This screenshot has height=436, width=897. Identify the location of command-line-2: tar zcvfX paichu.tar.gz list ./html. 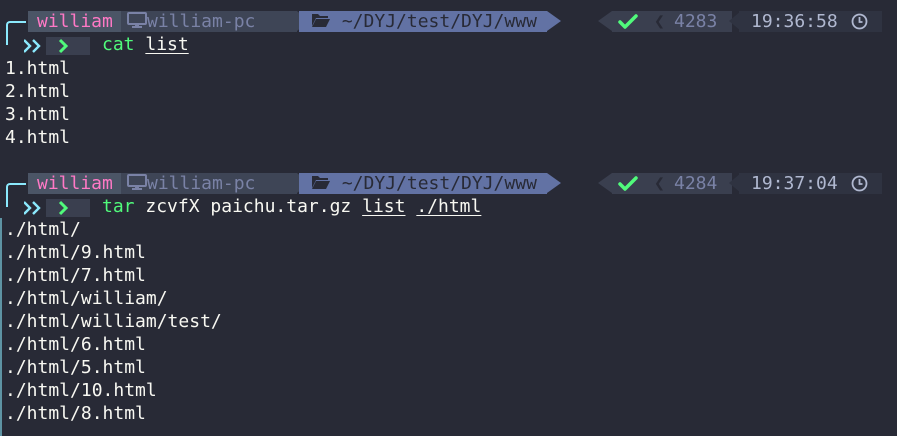
(448, 207).